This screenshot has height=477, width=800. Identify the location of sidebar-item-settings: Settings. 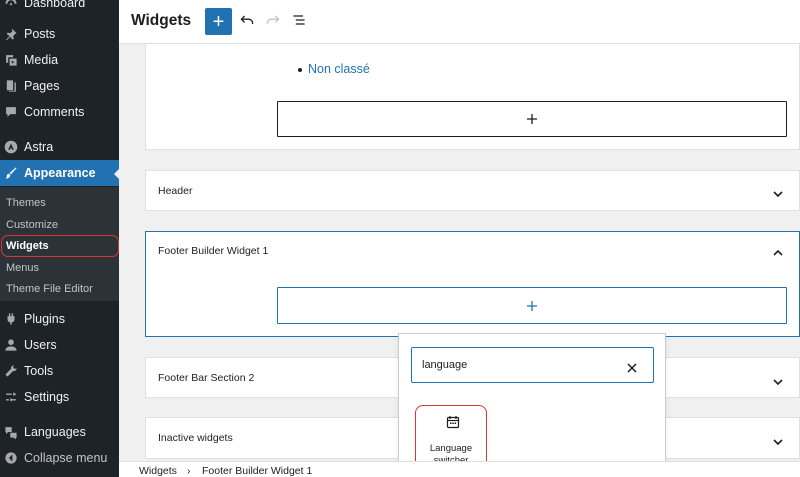
(59, 397).